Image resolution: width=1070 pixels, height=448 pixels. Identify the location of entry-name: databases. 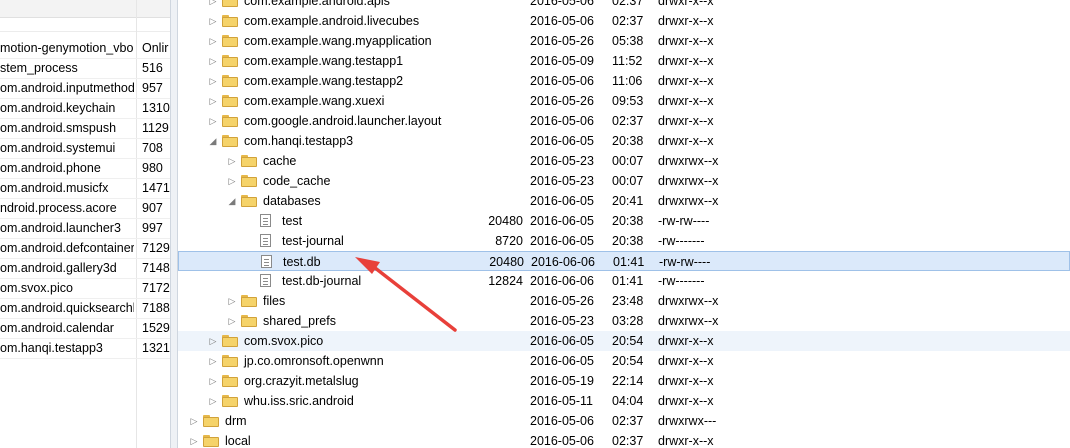
(292, 201).